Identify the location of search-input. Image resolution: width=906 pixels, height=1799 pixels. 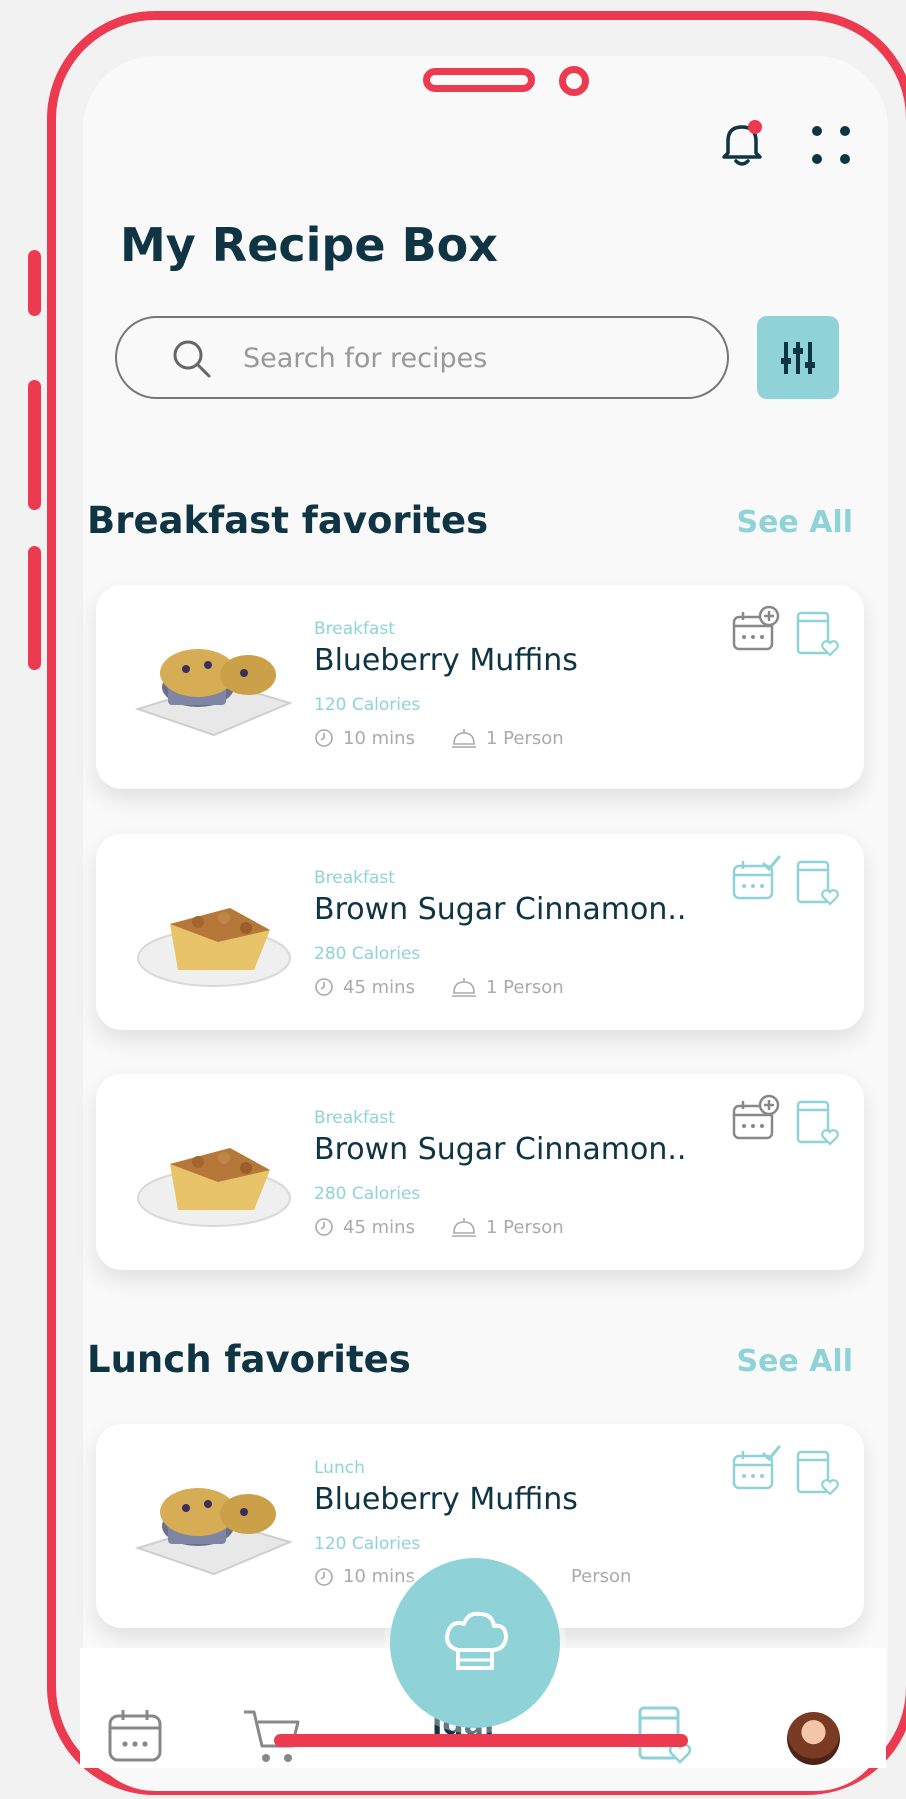
(463, 358).